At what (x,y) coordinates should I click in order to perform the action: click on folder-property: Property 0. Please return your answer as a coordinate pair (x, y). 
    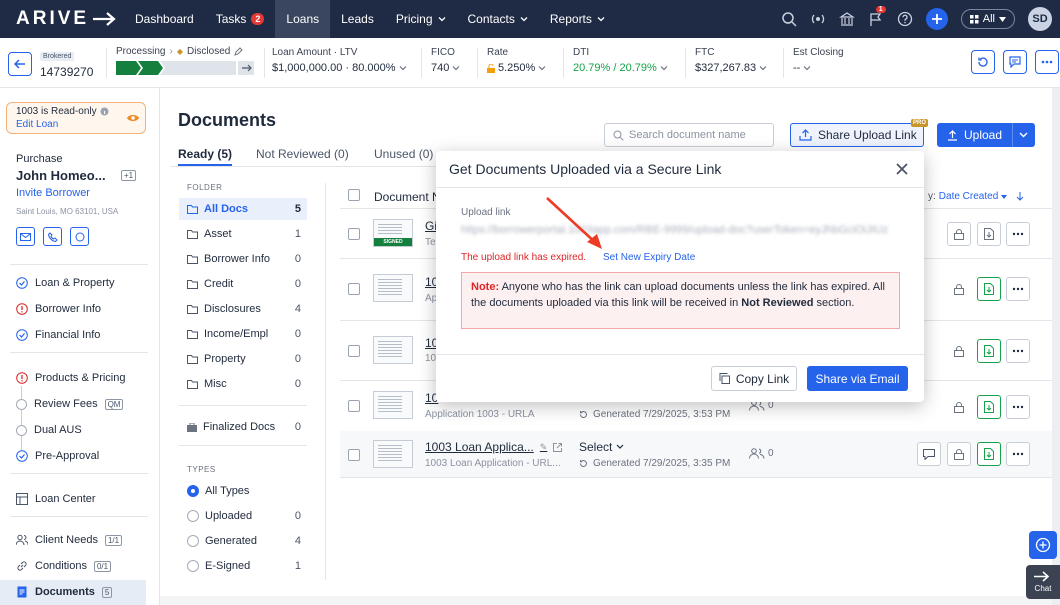
    Looking at the image, I should click on (243, 359).